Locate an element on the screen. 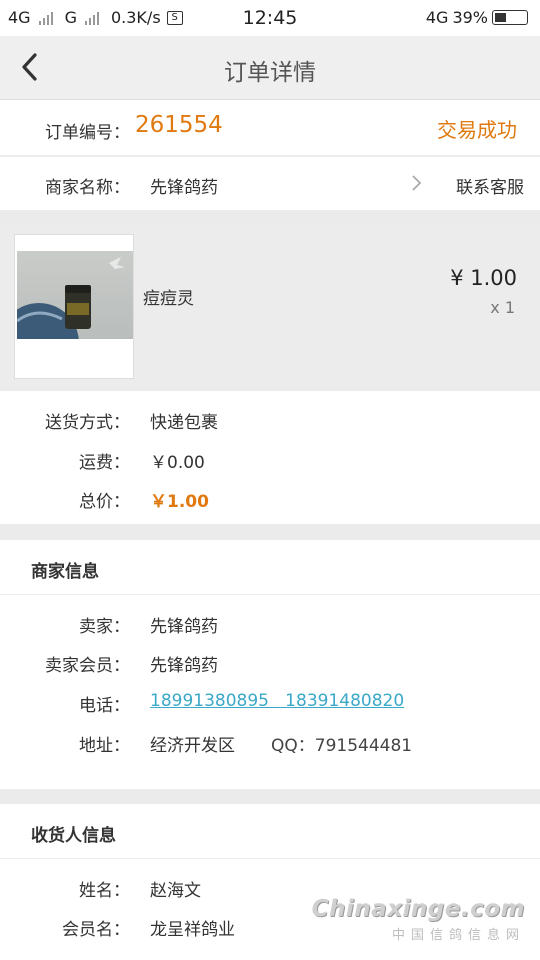  seller-row: 卖家： 先锋鸽药 is located at coordinates (270, 624).